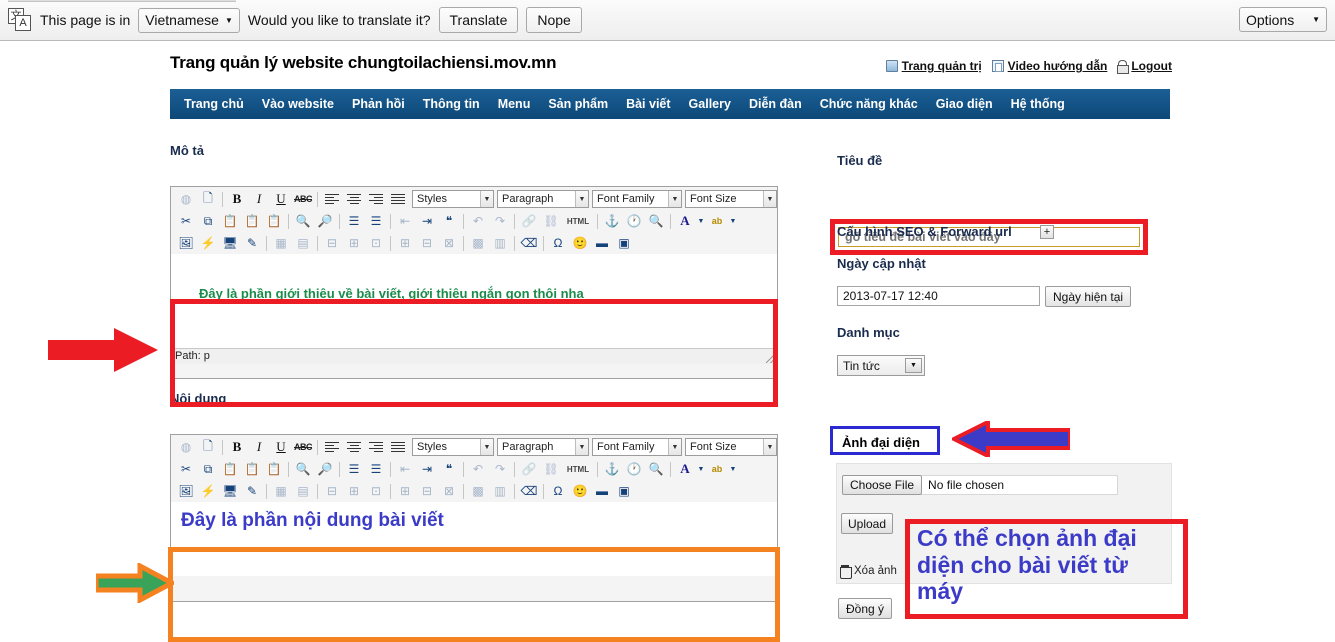  I want to click on nav-item-trang-chu: Trang chủ, so click(214, 104).